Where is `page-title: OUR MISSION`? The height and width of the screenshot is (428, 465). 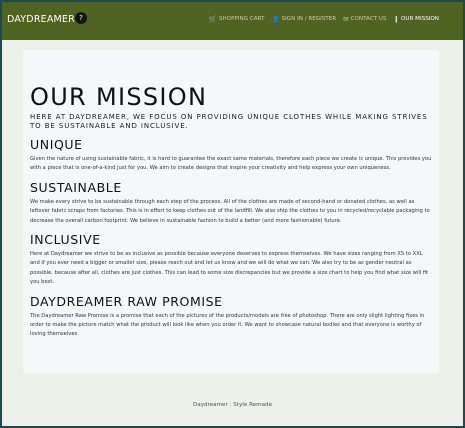 page-title: OUR MISSION is located at coordinates (119, 97).